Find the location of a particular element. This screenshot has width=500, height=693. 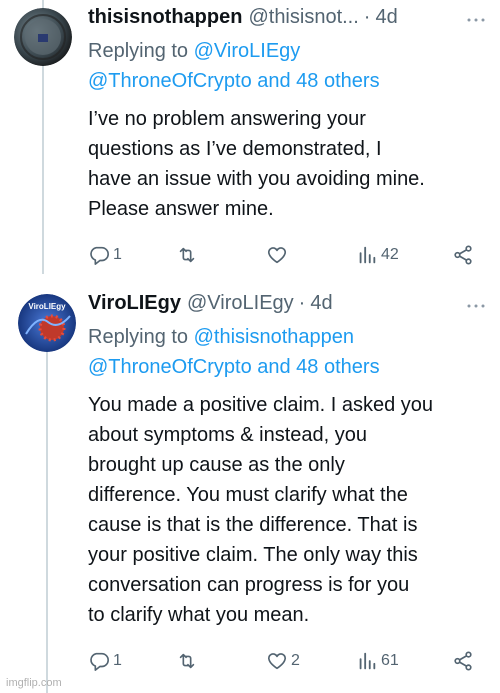

tweet-actions: 1 42 is located at coordinates (280, 255).